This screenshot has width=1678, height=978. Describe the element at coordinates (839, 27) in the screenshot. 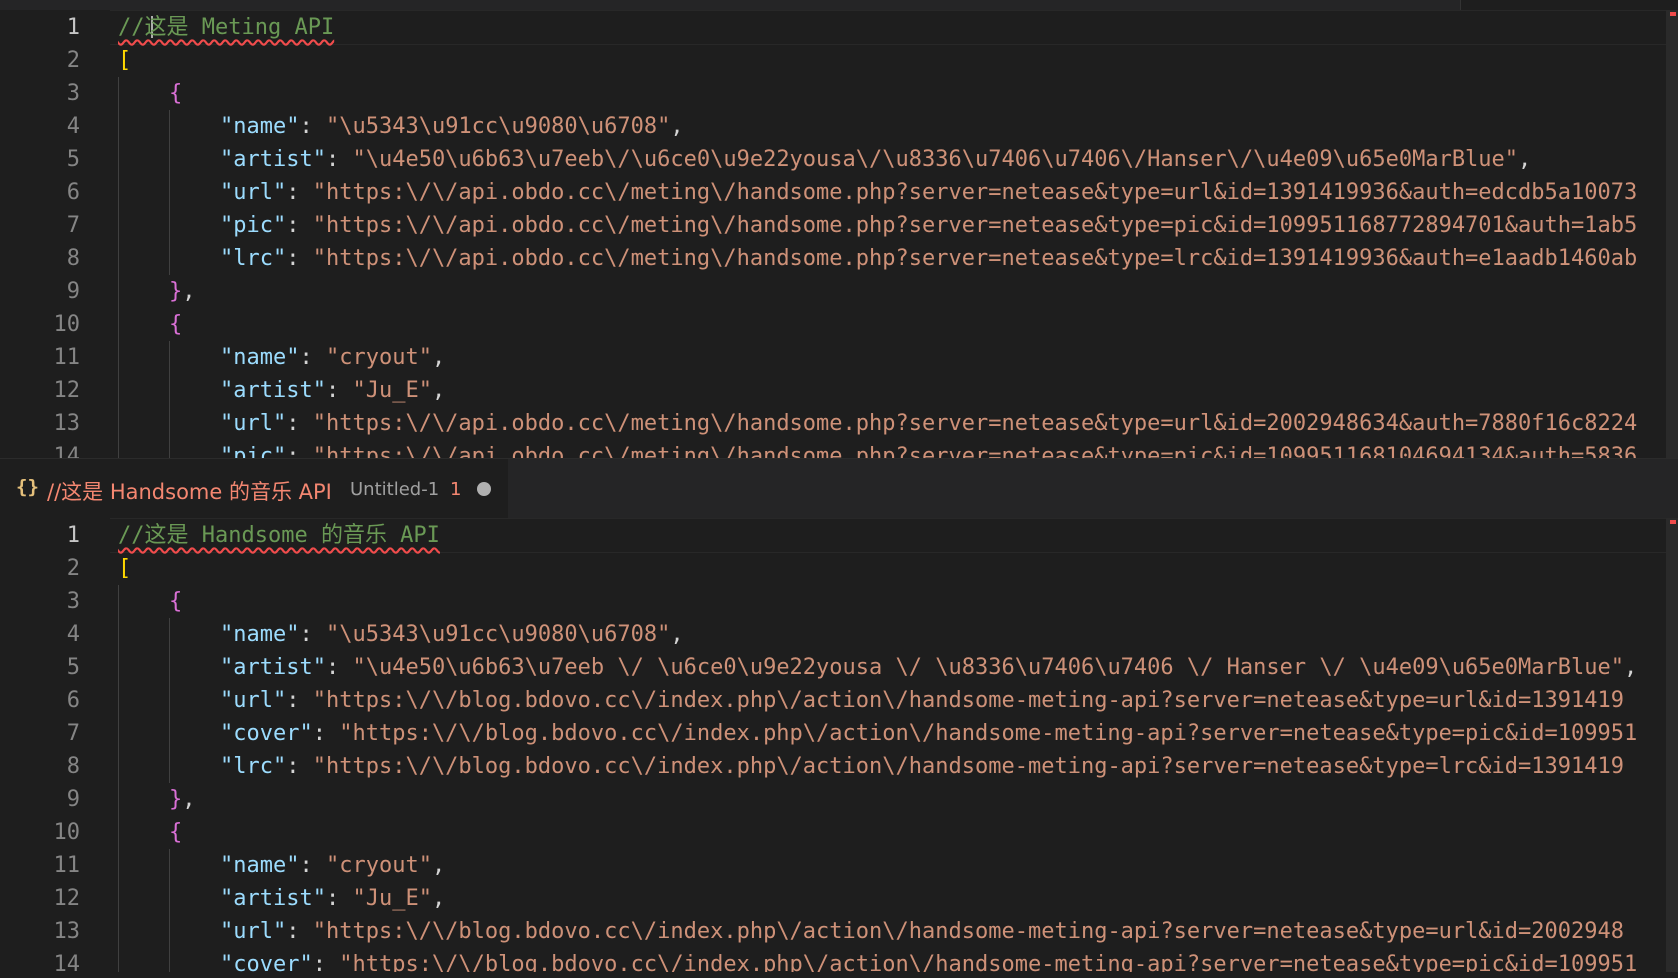

I see `code-line: 1 //这是 Meting API` at that location.